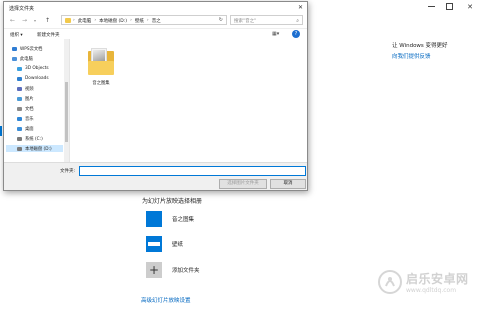 The image size is (500, 311). What do you see at coordinates (139, 21) in the screenshot?
I see `breadcrumb-item: 壁纸` at bounding box center [139, 21].